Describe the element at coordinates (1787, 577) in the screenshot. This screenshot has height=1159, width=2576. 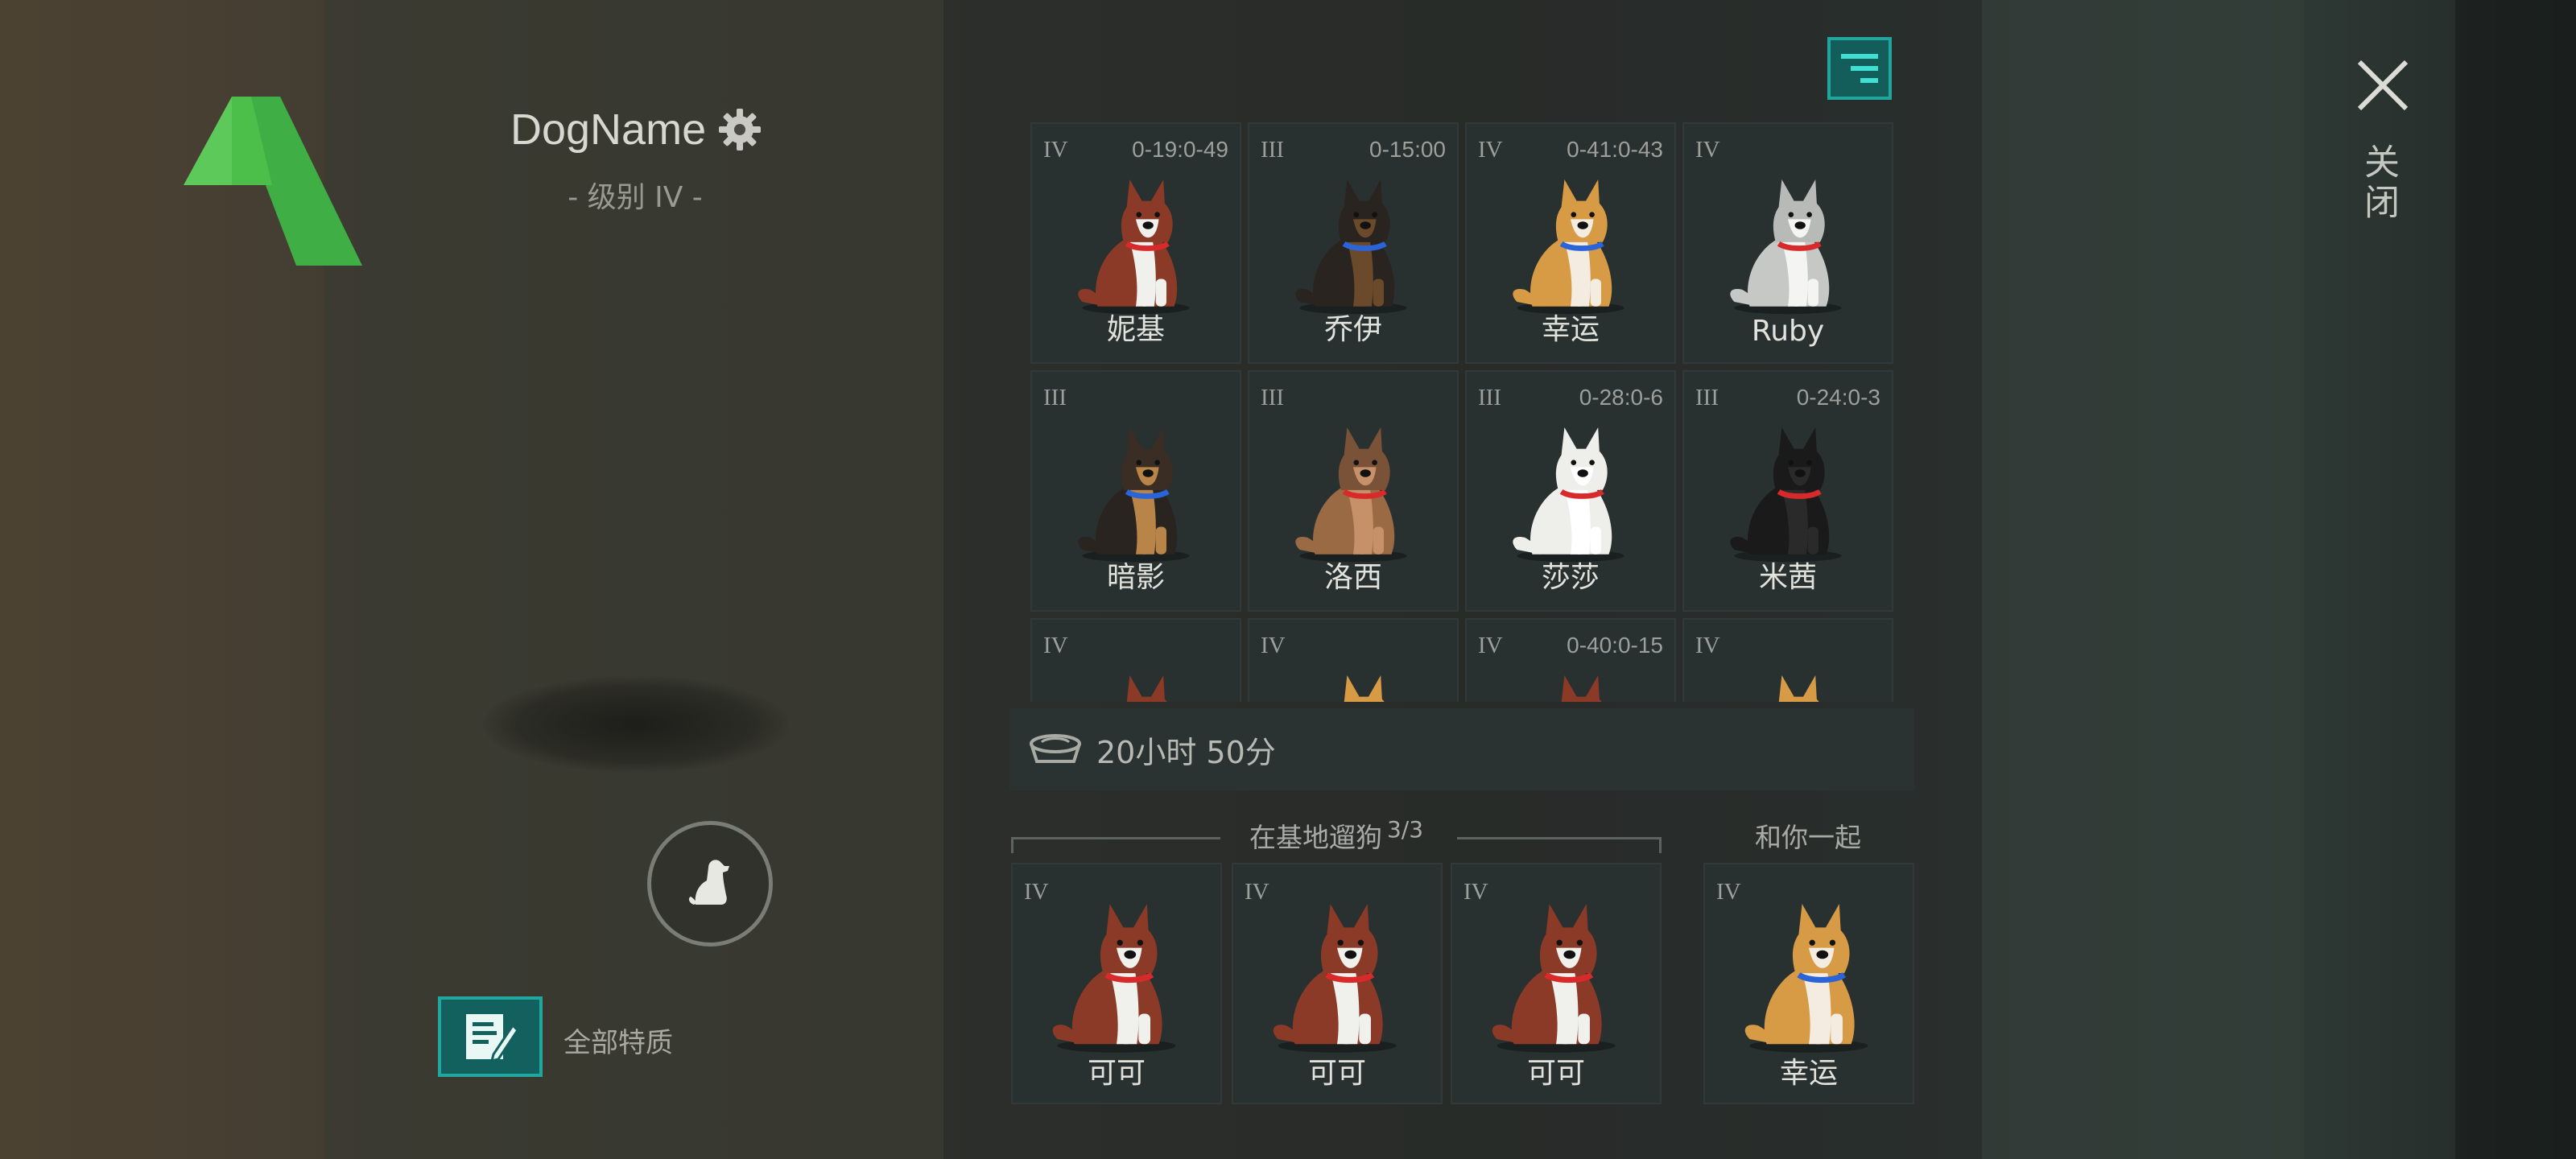
I see `dog-name-label: 米茜` at that location.